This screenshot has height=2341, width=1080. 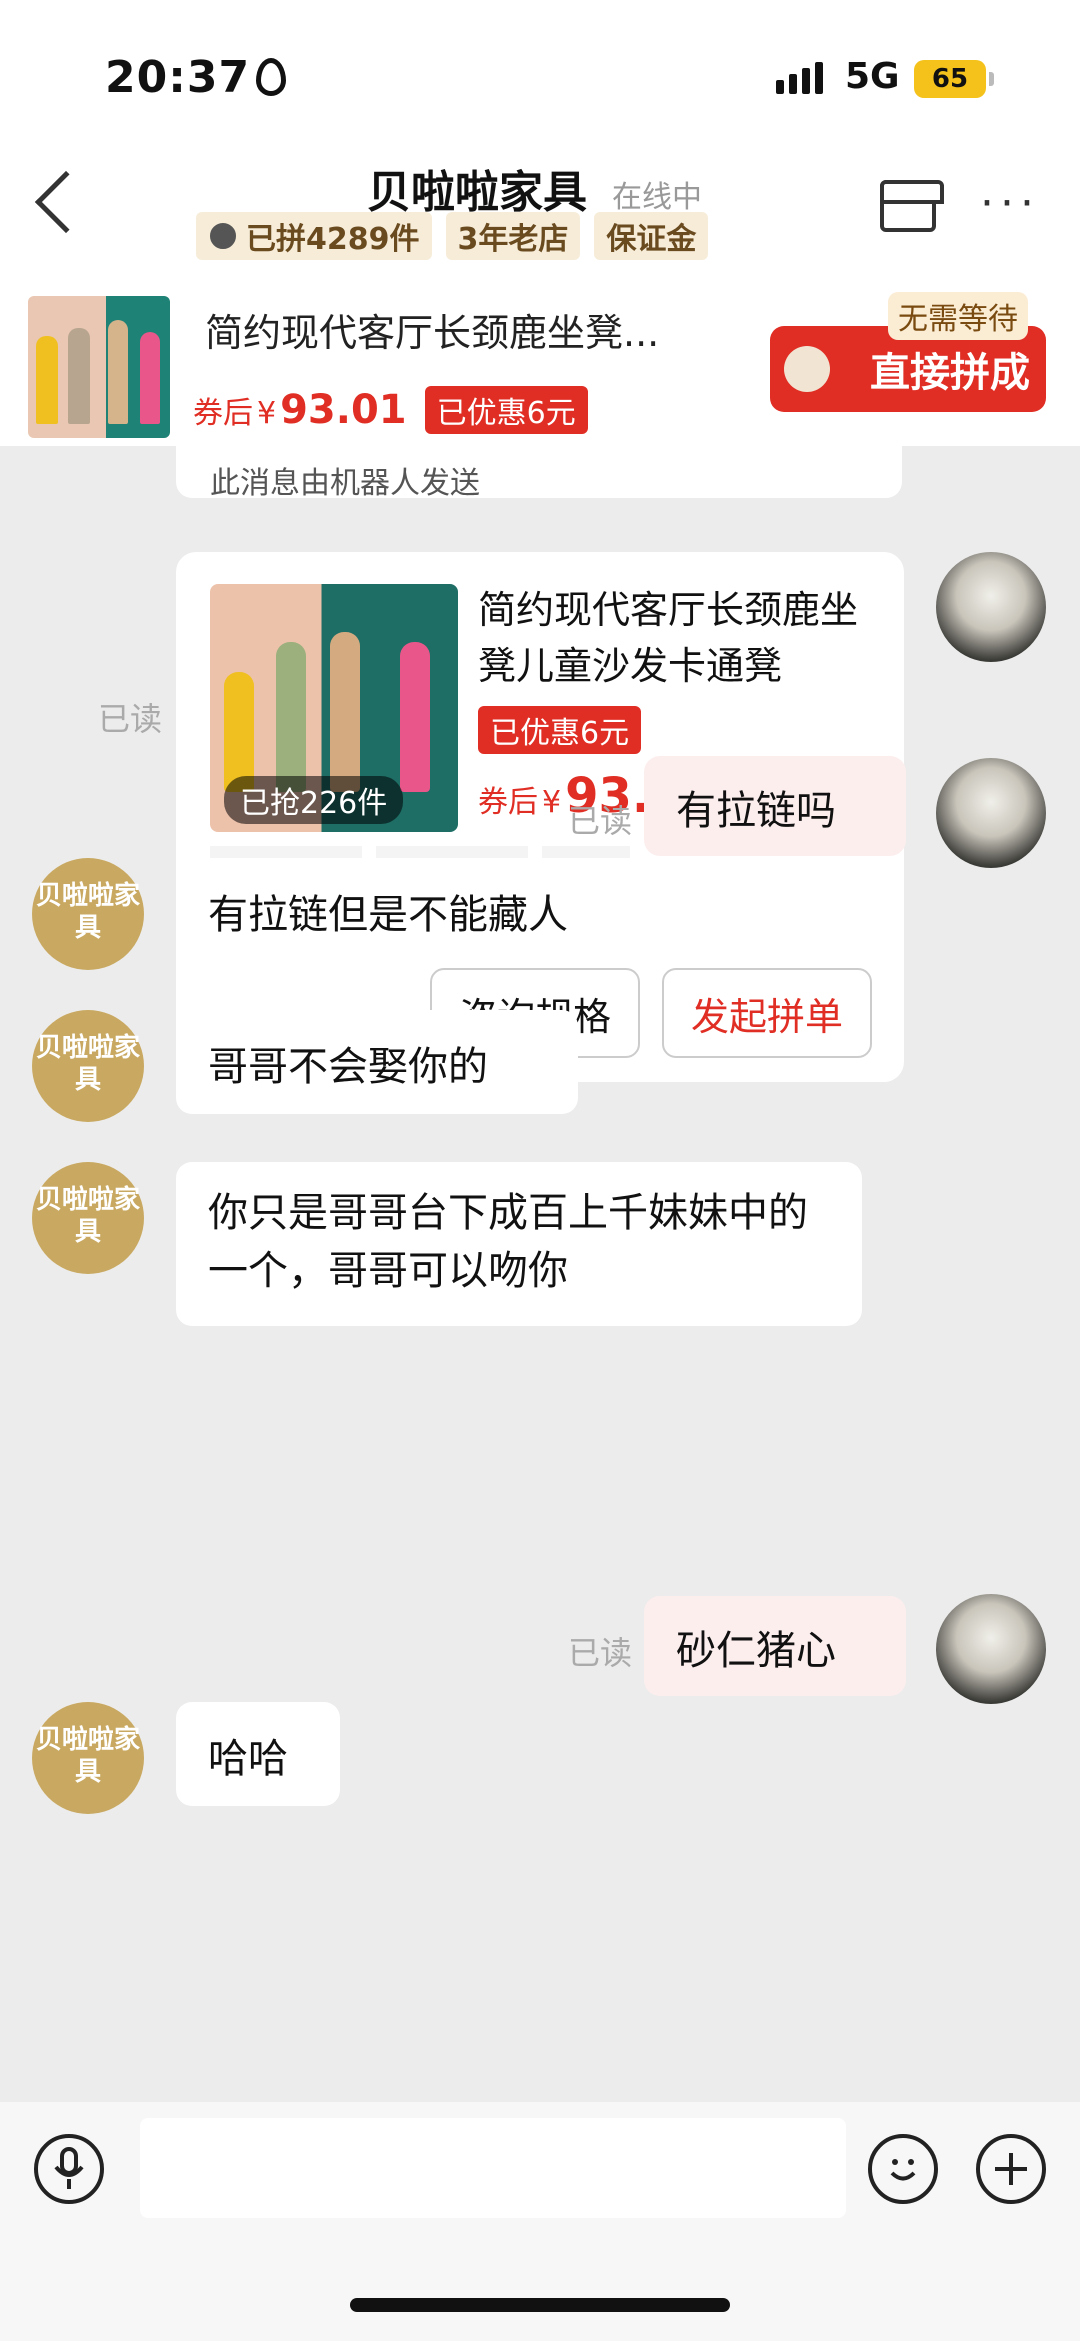 I want to click on plus-icon, so click(x=1011, y=2169).